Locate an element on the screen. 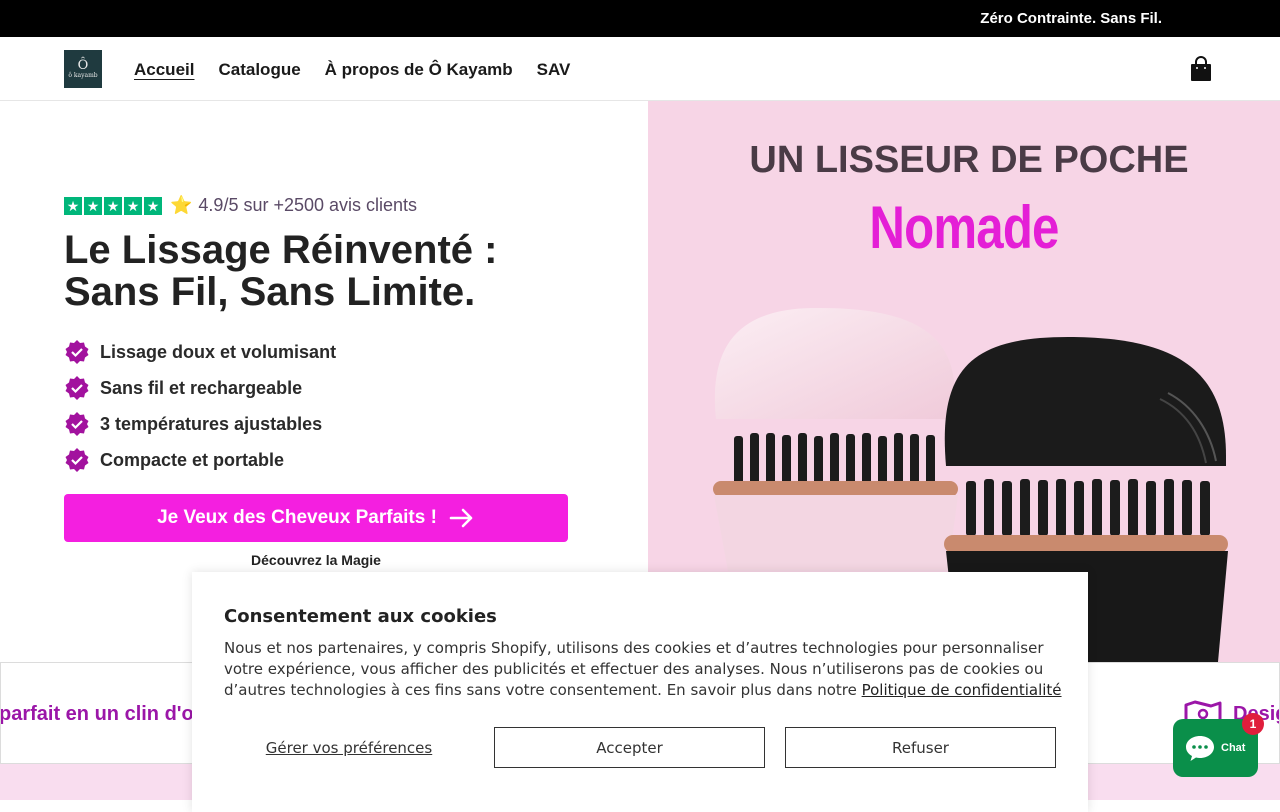 The image size is (1280, 812). chat-bubble-icon is located at coordinates (1200, 748).